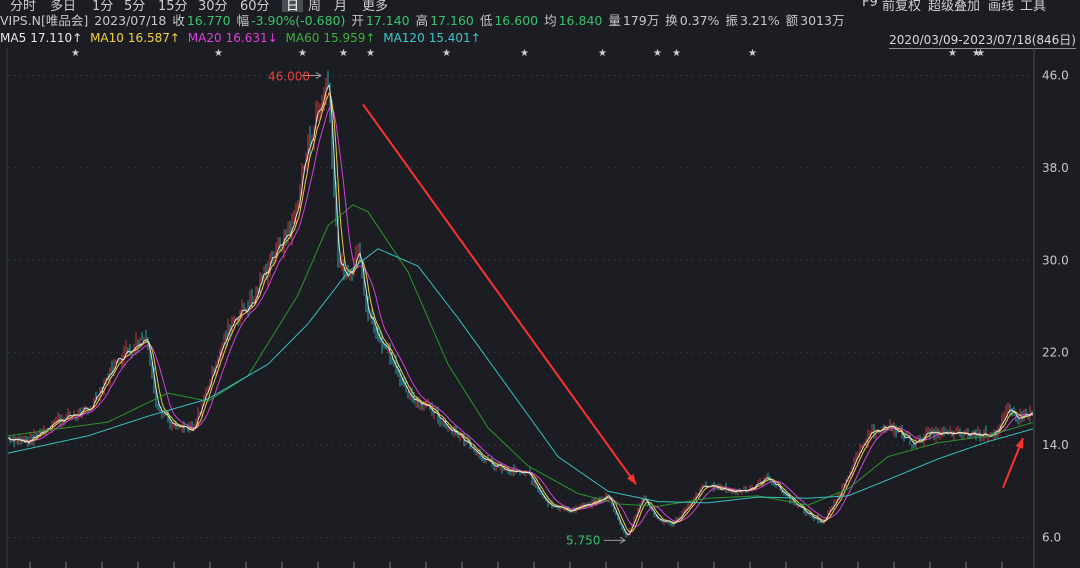 This screenshot has width=1080, height=568. What do you see at coordinates (1055, 445) in the screenshot?
I see `y-tick-label: 14.0` at bounding box center [1055, 445].